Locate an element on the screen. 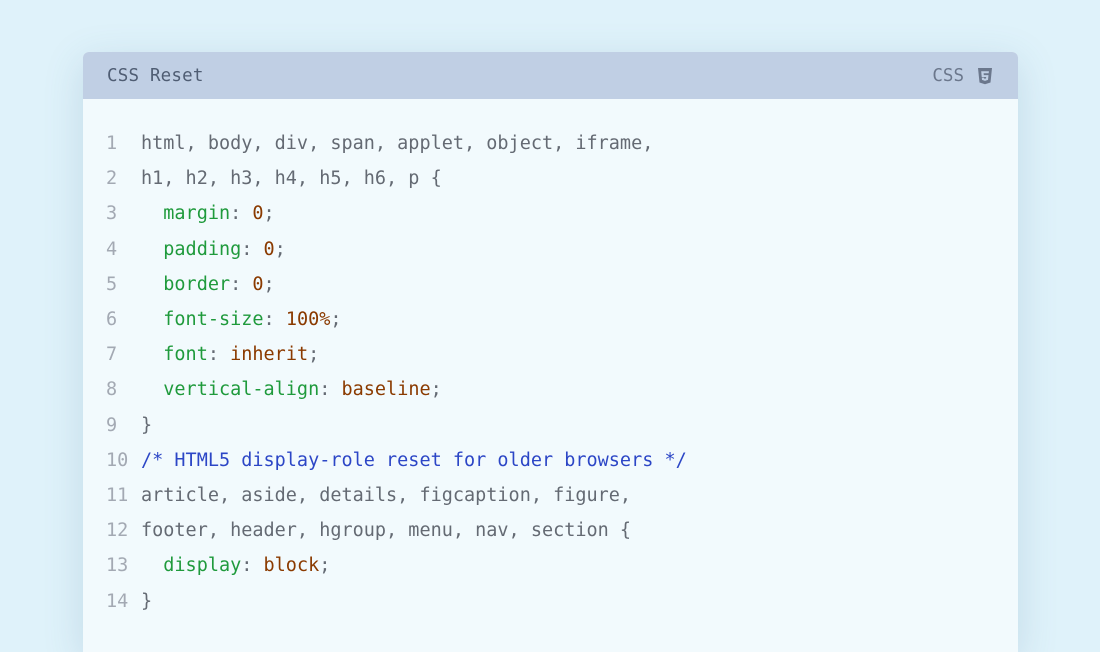  line-source: font: inherit; is located at coordinates (230, 354).